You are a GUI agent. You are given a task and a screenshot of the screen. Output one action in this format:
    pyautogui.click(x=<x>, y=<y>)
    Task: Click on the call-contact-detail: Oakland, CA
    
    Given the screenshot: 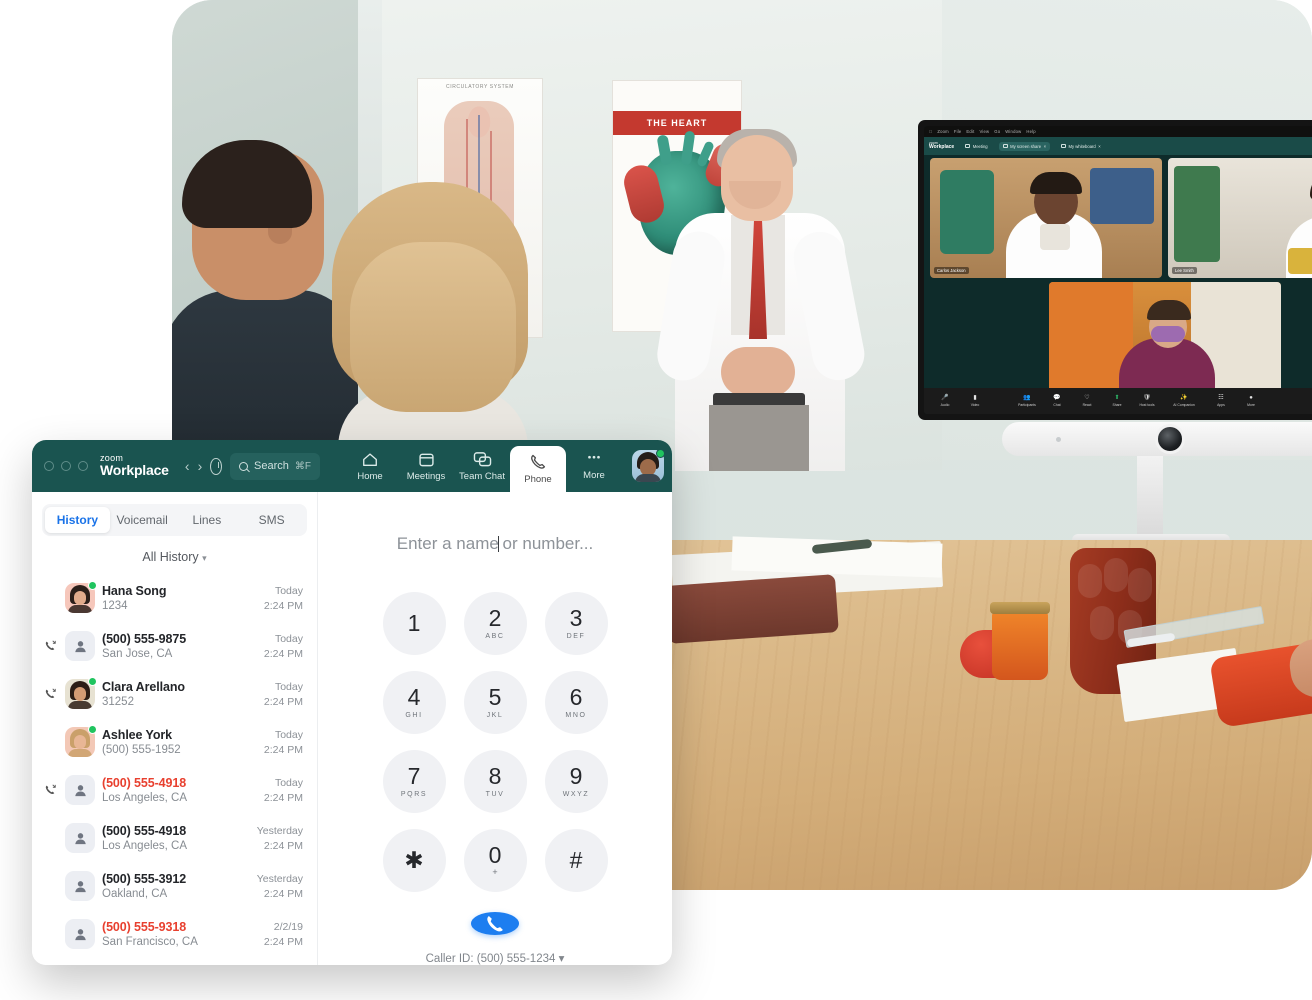 What is the action you would take?
    pyautogui.click(x=135, y=894)
    